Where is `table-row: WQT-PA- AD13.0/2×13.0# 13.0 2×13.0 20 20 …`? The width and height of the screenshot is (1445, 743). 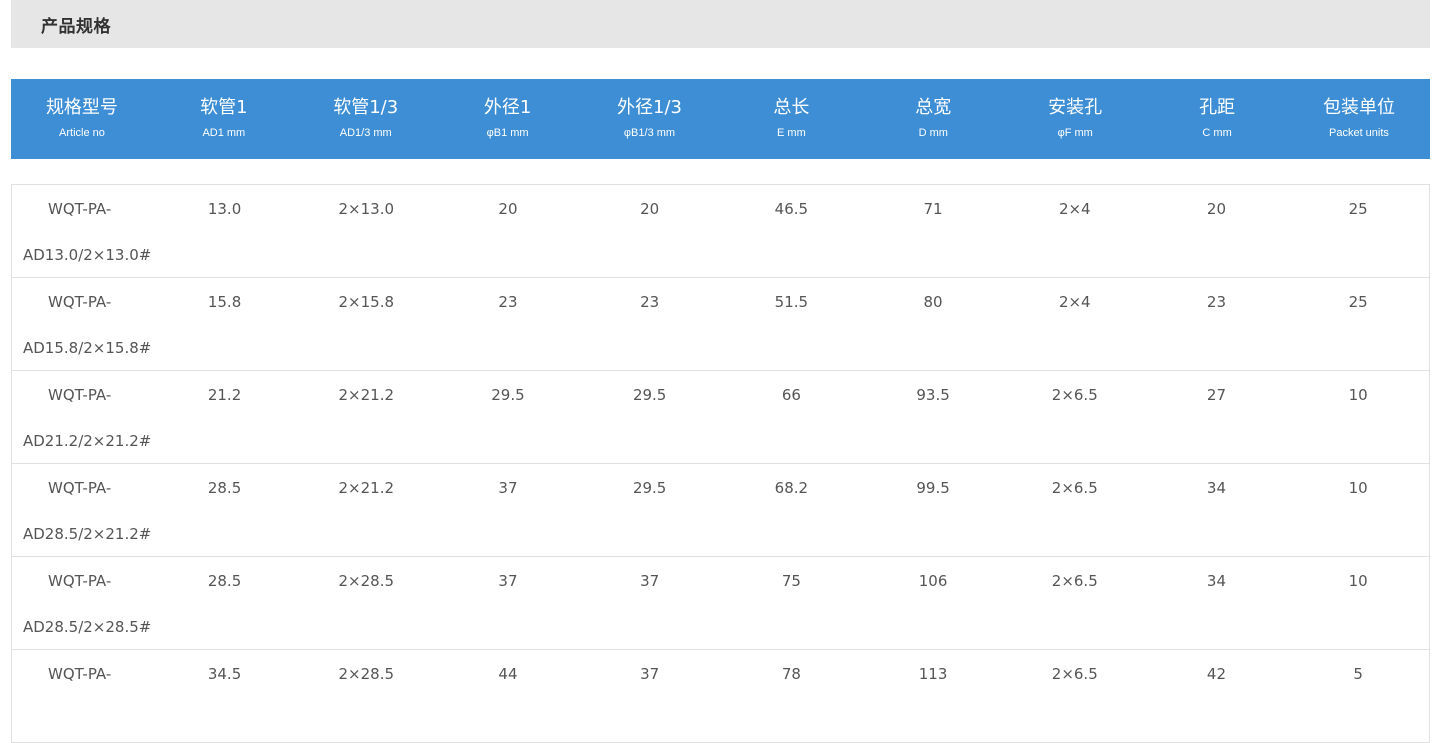
table-row: WQT-PA- AD13.0/2×13.0# 13.0 2×13.0 20 20 … is located at coordinates (720, 231).